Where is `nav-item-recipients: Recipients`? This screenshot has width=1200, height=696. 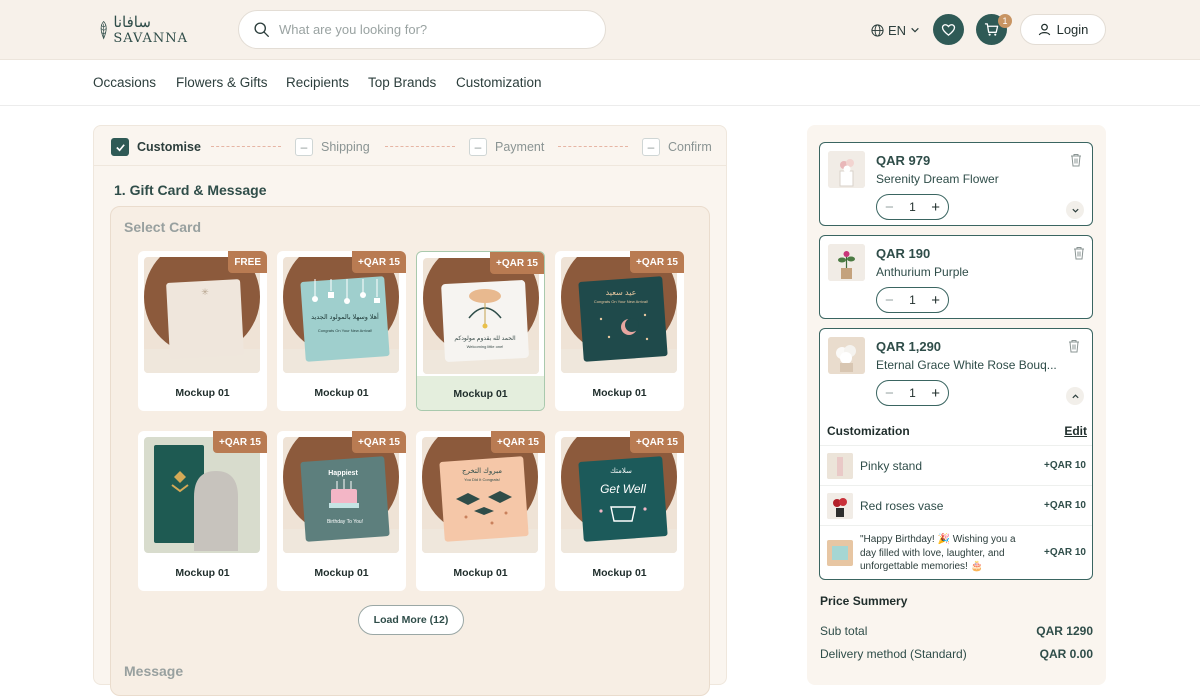
nav-item-recipients: Recipients is located at coordinates (317, 82).